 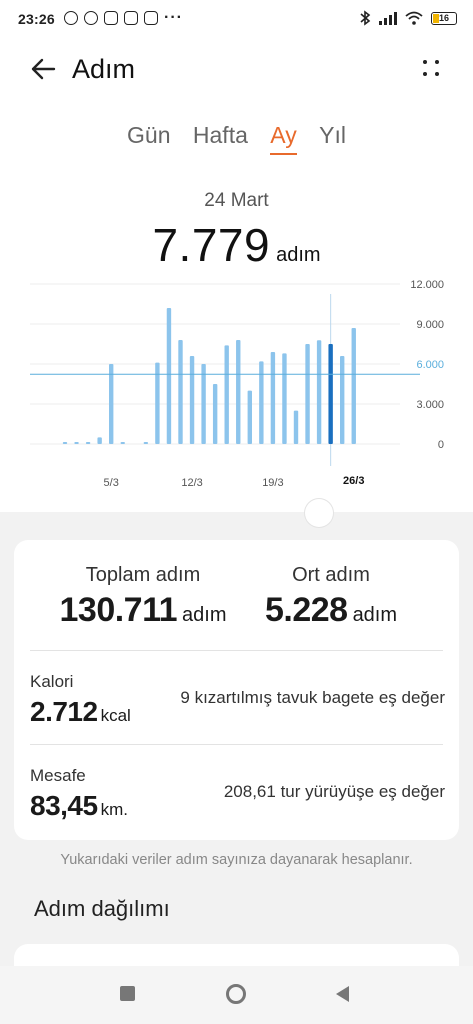 What do you see at coordinates (430, 365) in the screenshot?
I see `y-tick-label: 6.000` at bounding box center [430, 365].